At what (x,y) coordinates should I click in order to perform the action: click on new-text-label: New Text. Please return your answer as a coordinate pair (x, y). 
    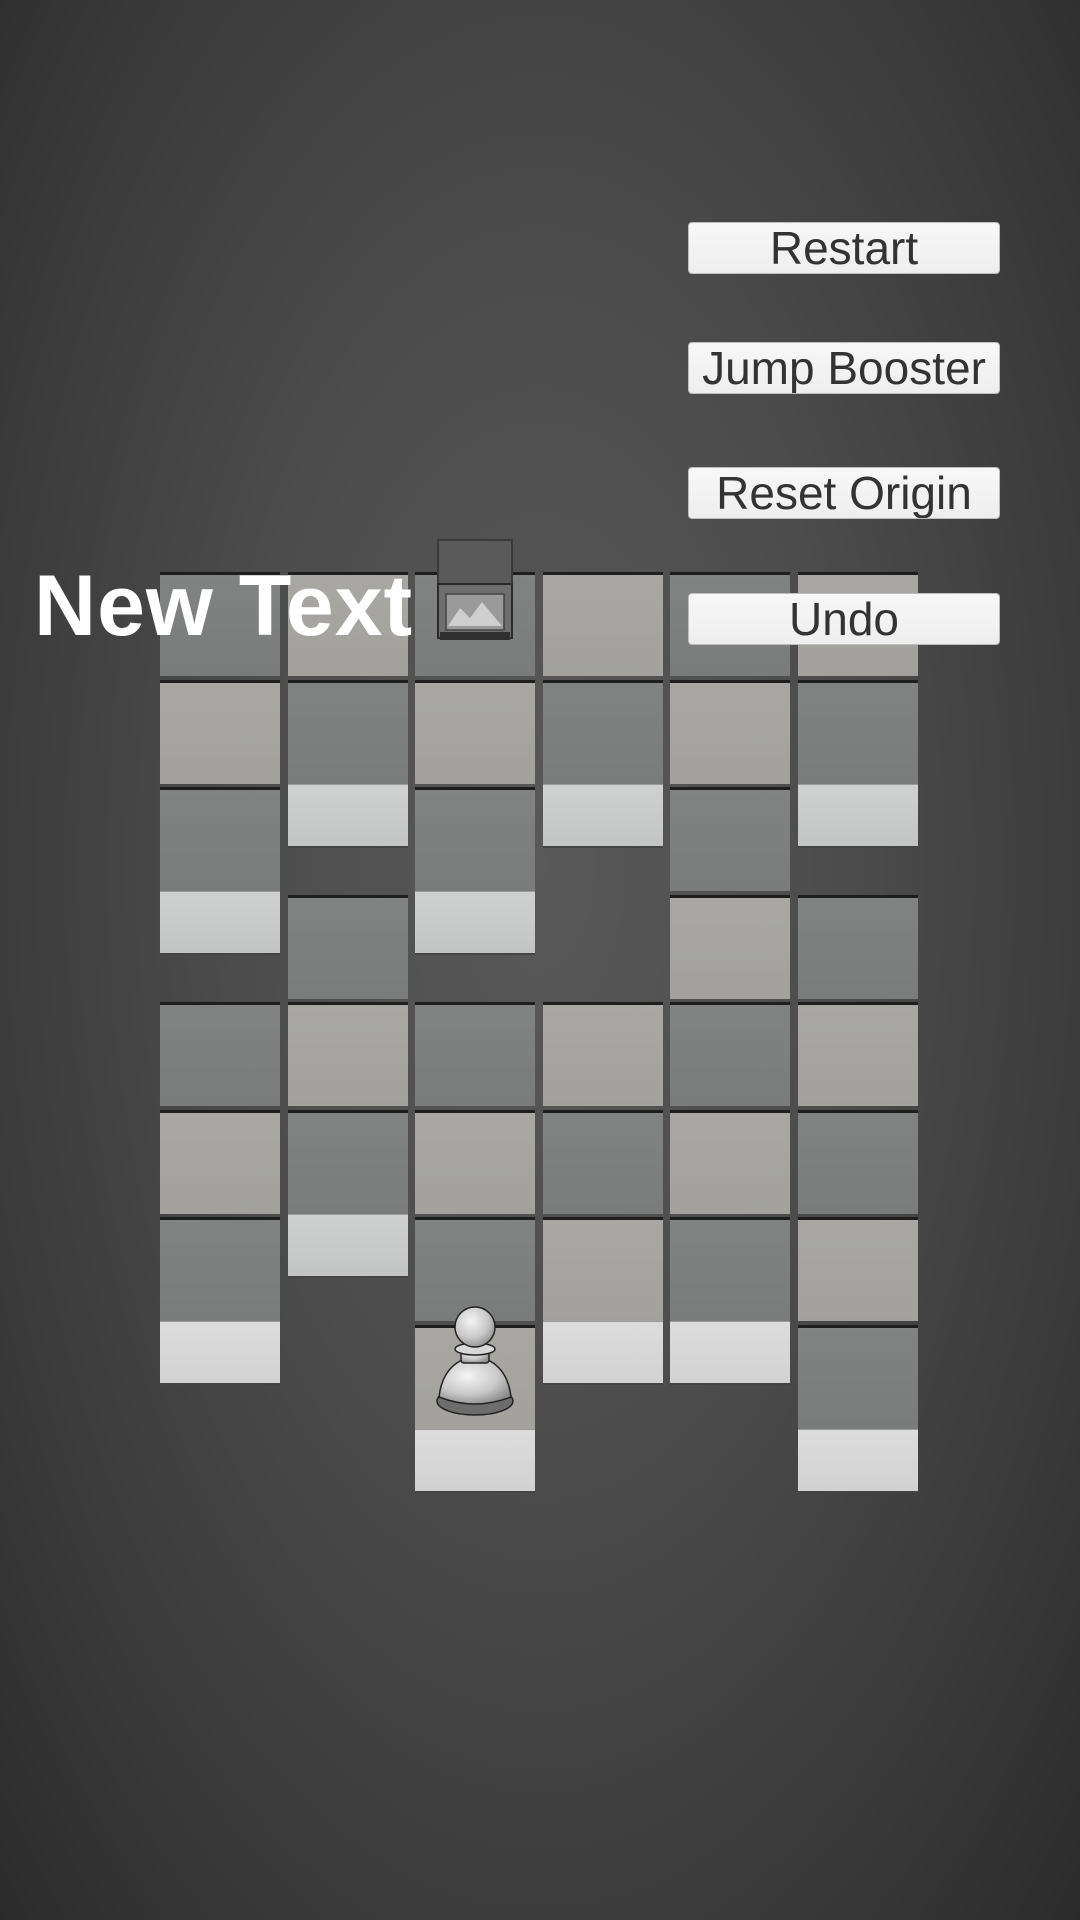
    Looking at the image, I should click on (224, 606).